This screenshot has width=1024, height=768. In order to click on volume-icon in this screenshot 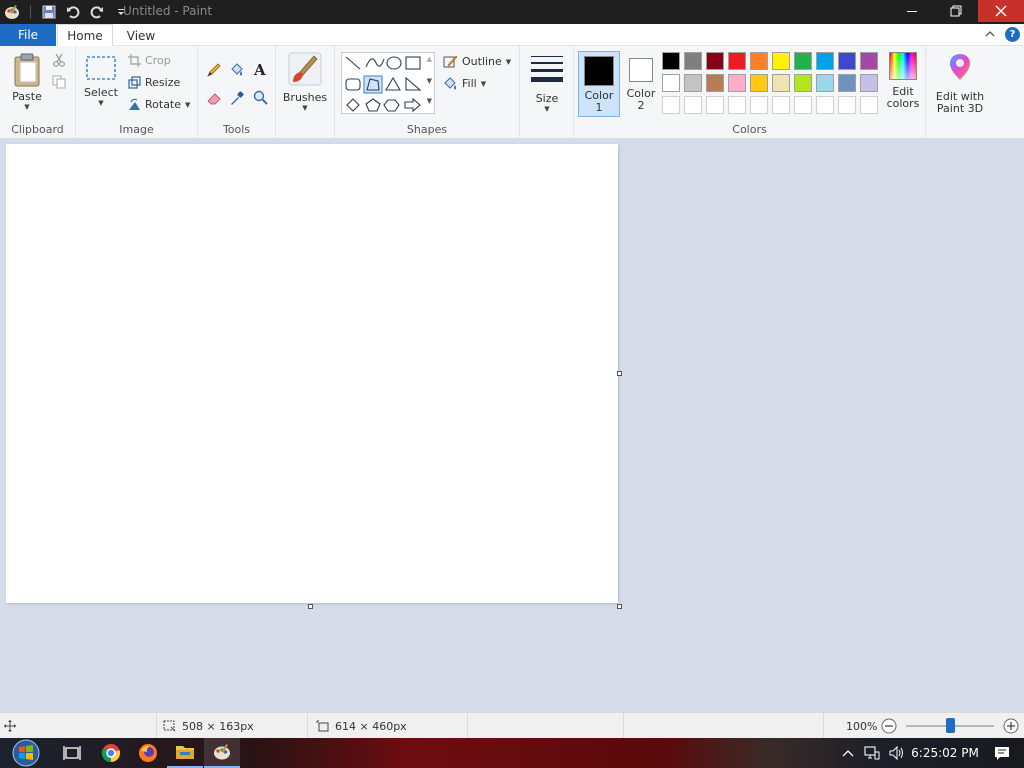, I will do `click(897, 753)`.